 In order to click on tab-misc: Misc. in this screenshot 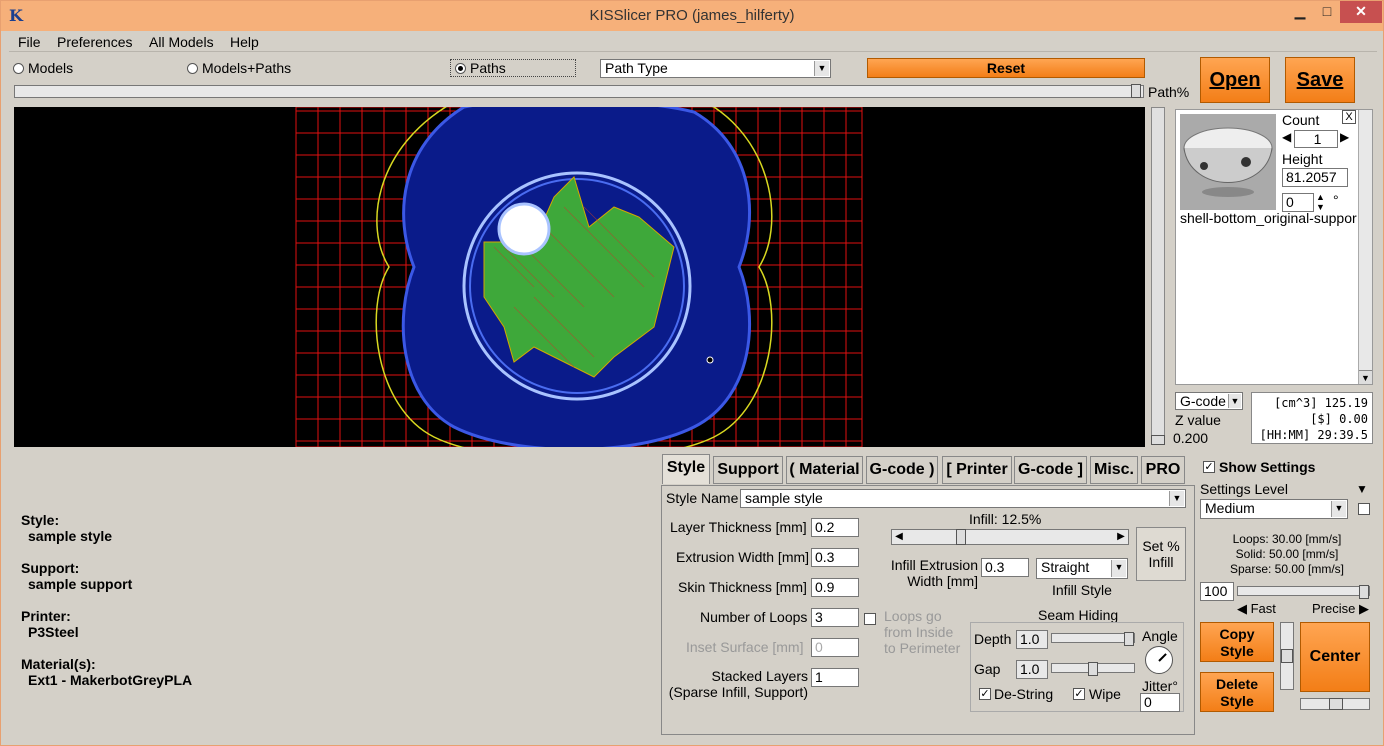, I will do `click(1114, 470)`.